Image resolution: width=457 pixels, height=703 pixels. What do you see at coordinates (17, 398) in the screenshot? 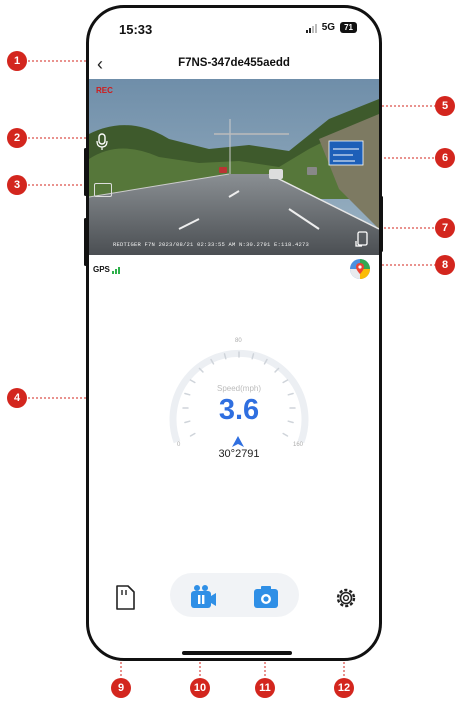
I see `callout-badge-4: 4` at bounding box center [17, 398].